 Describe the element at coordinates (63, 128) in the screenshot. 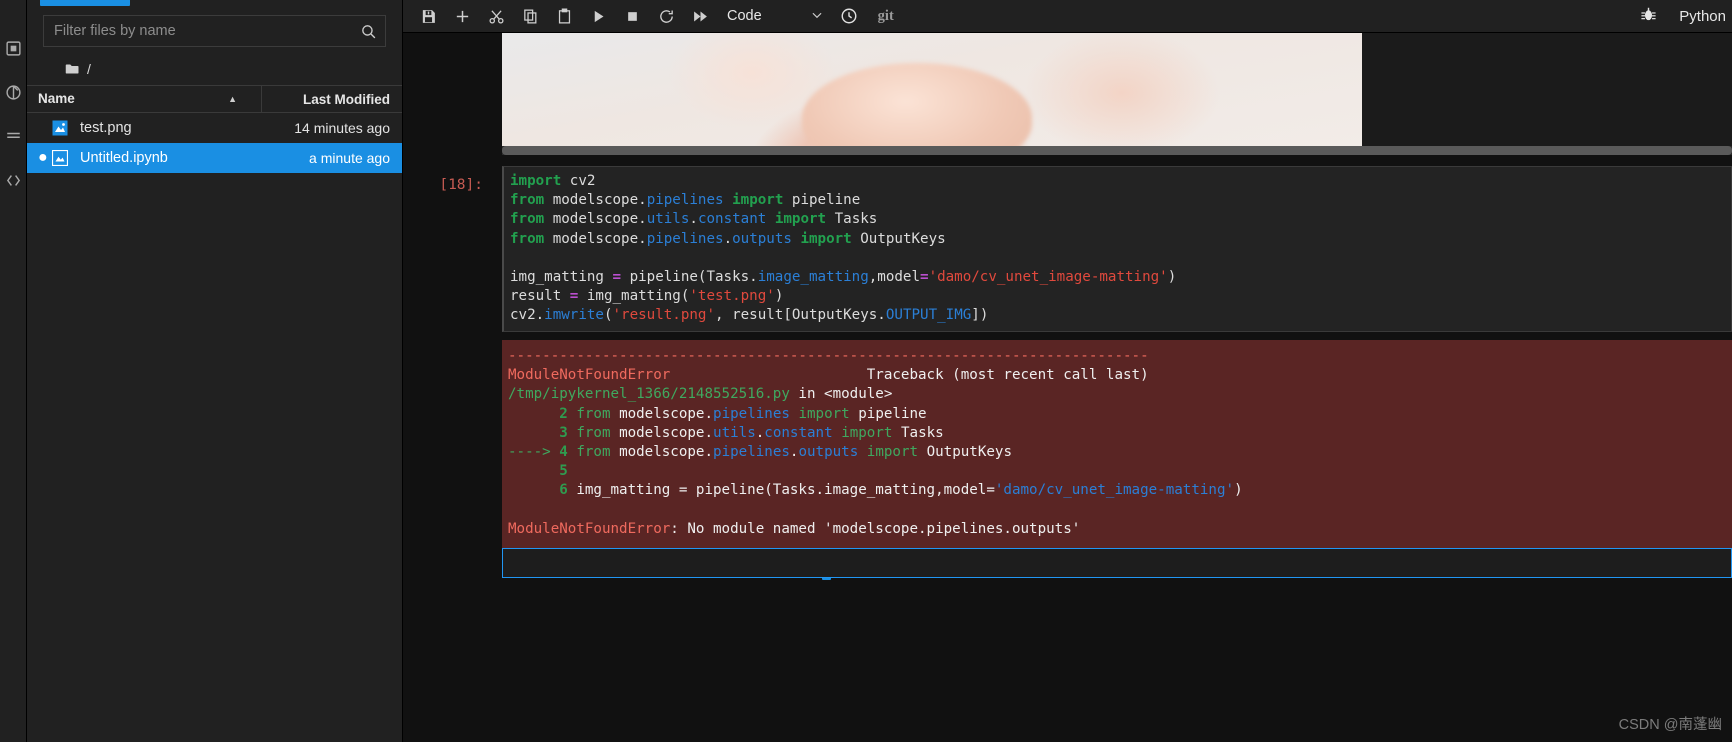

I see `image-file-icon` at that location.